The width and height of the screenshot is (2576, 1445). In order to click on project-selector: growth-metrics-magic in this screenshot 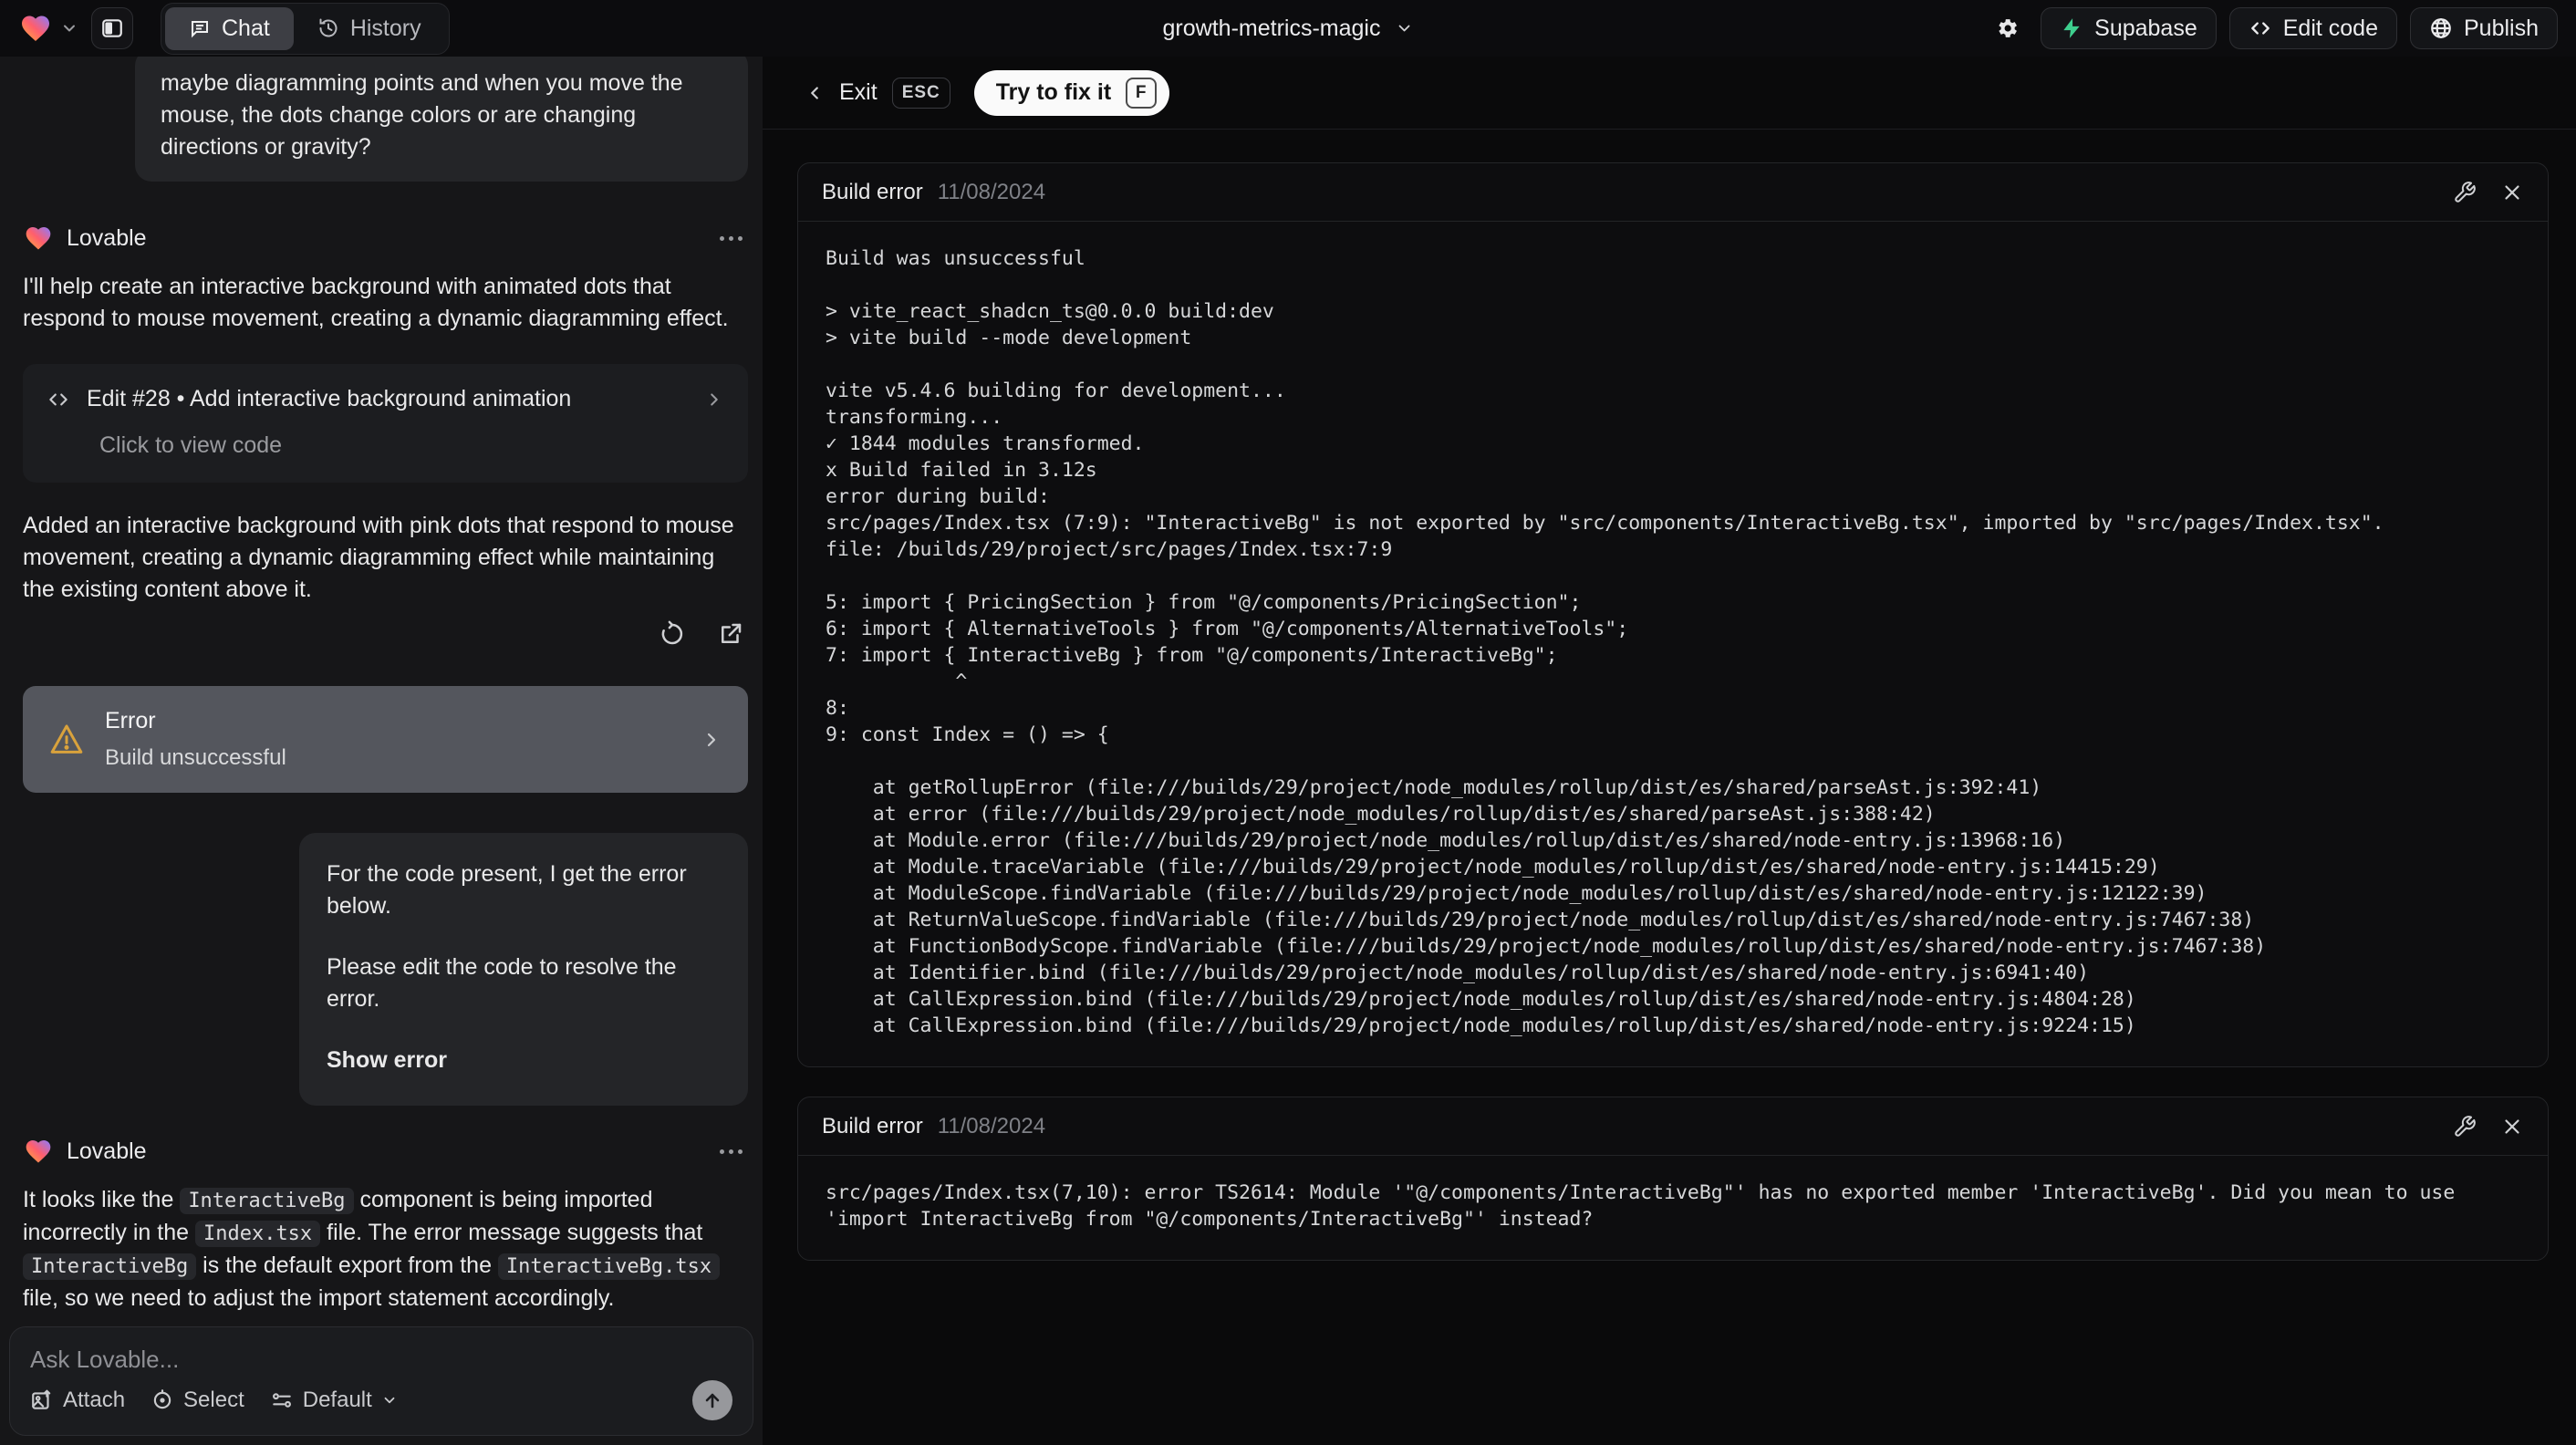, I will do `click(1288, 28)`.